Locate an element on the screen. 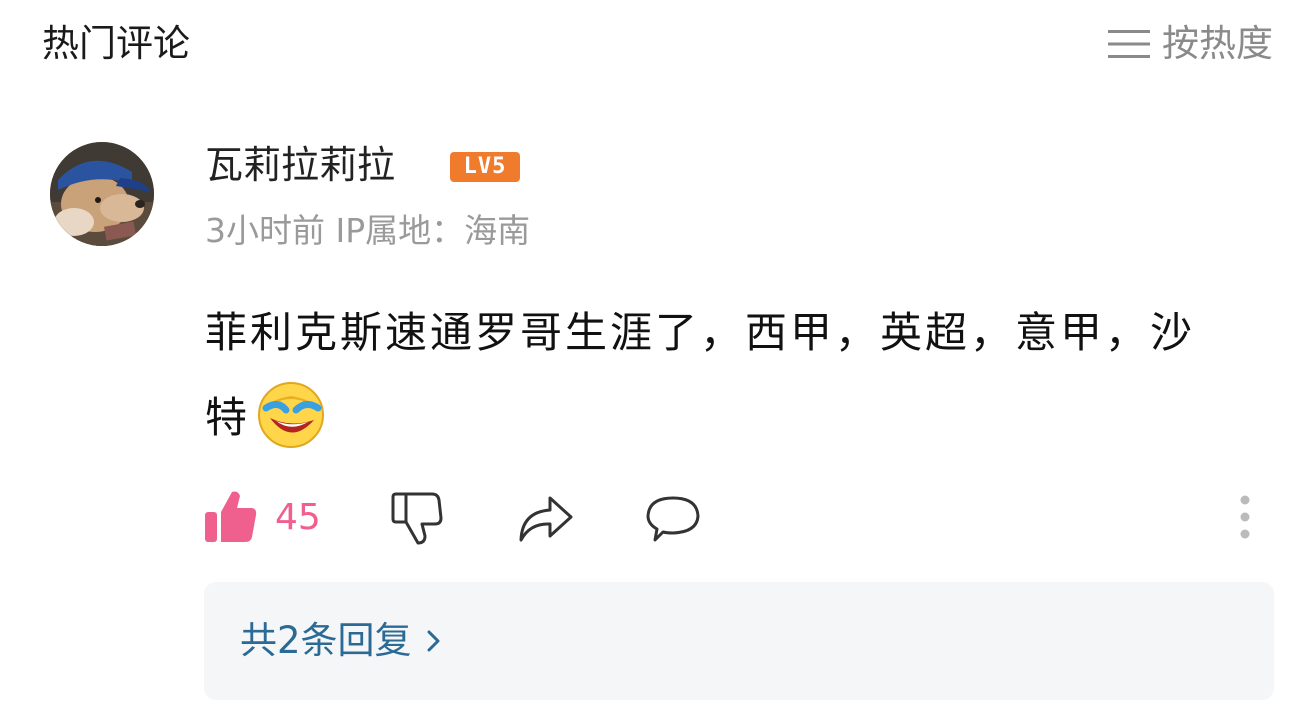 Image resolution: width=1315 pixels, height=711 pixels. comment-bubble-icon is located at coordinates (673, 519).